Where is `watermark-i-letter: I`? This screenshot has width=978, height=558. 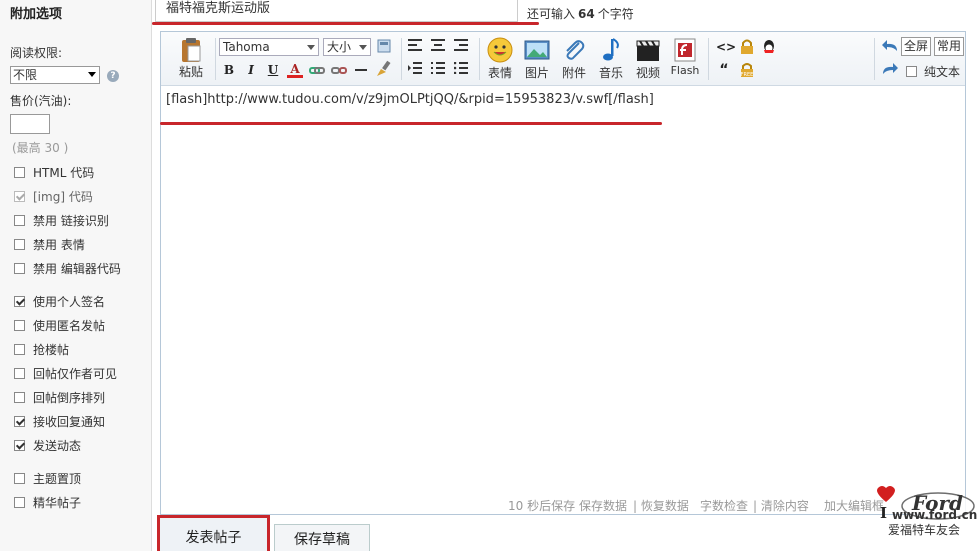 watermark-i-letter: I is located at coordinates (884, 513).